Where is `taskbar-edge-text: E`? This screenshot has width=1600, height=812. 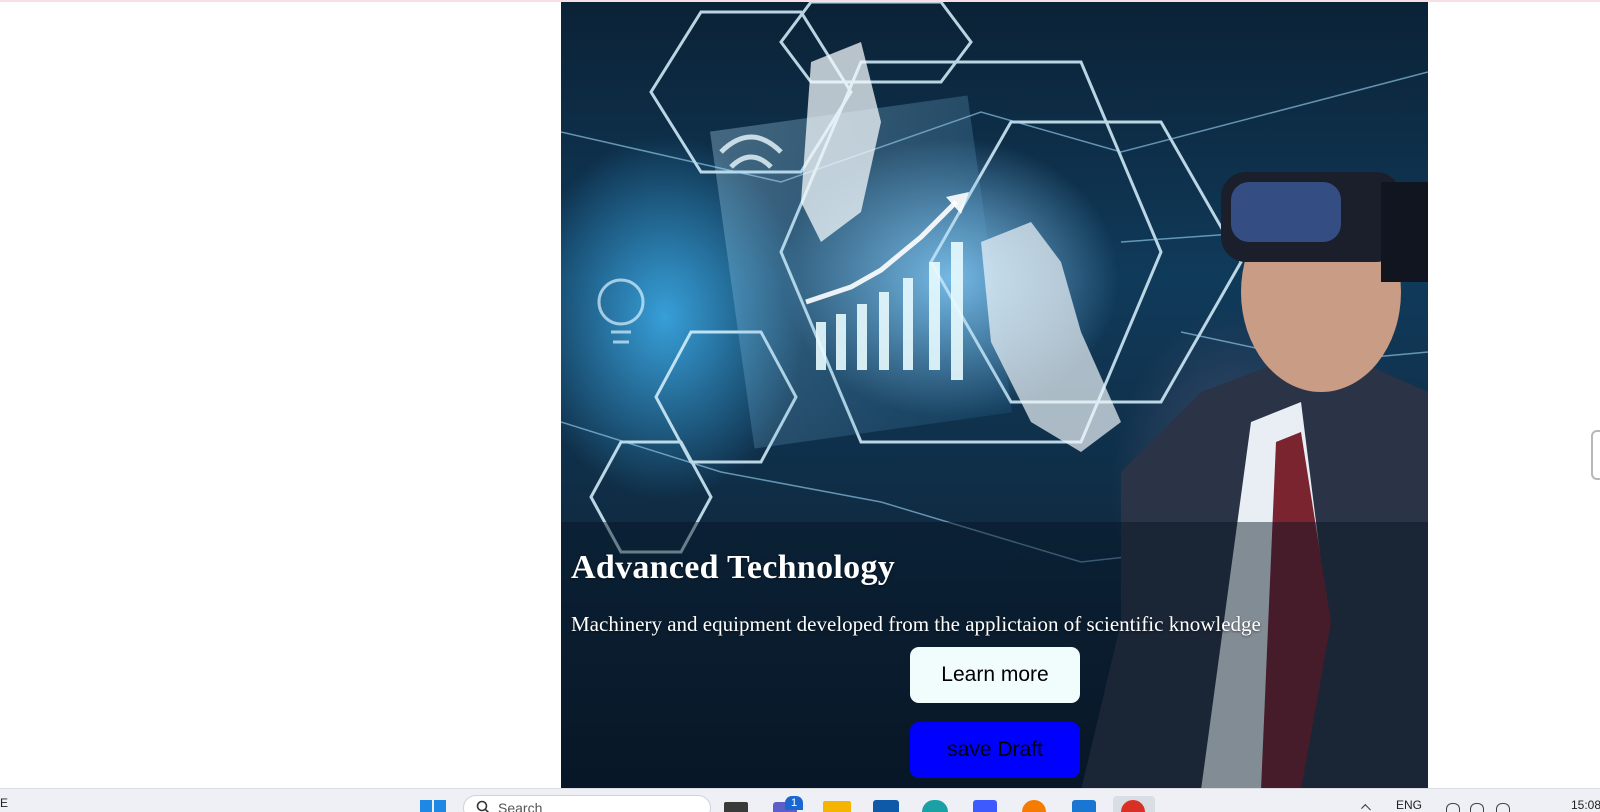 taskbar-edge-text: E is located at coordinates (4, 803).